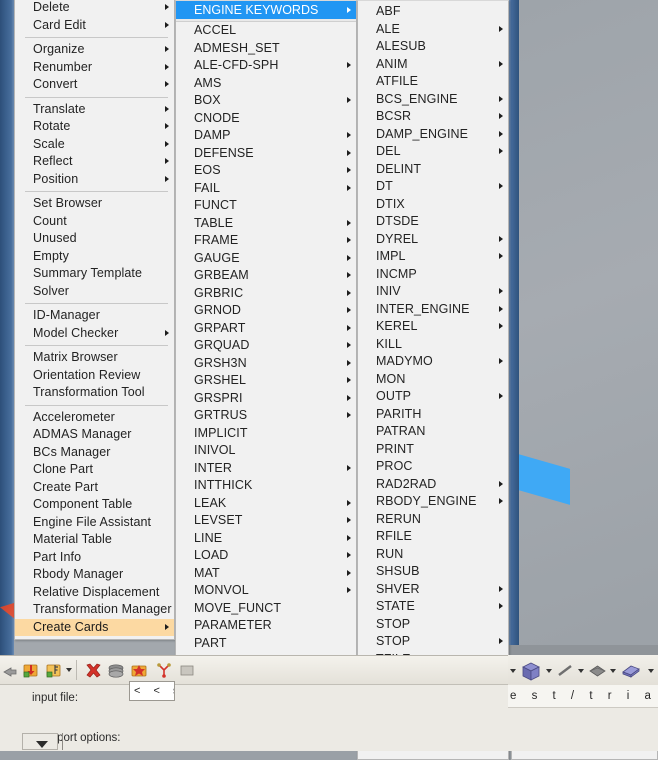  What do you see at coordinates (260, 670) in the screenshot?
I see `export-toolbar` at bounding box center [260, 670].